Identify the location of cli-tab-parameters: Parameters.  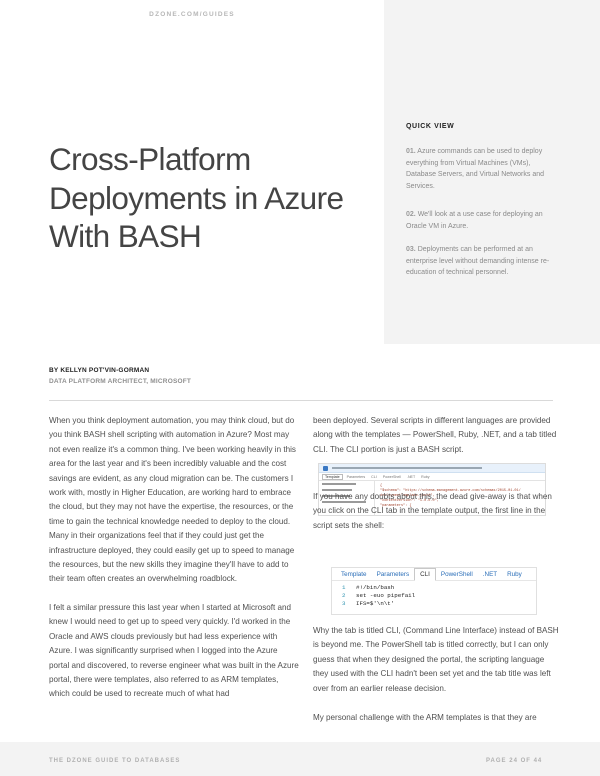
(393, 574).